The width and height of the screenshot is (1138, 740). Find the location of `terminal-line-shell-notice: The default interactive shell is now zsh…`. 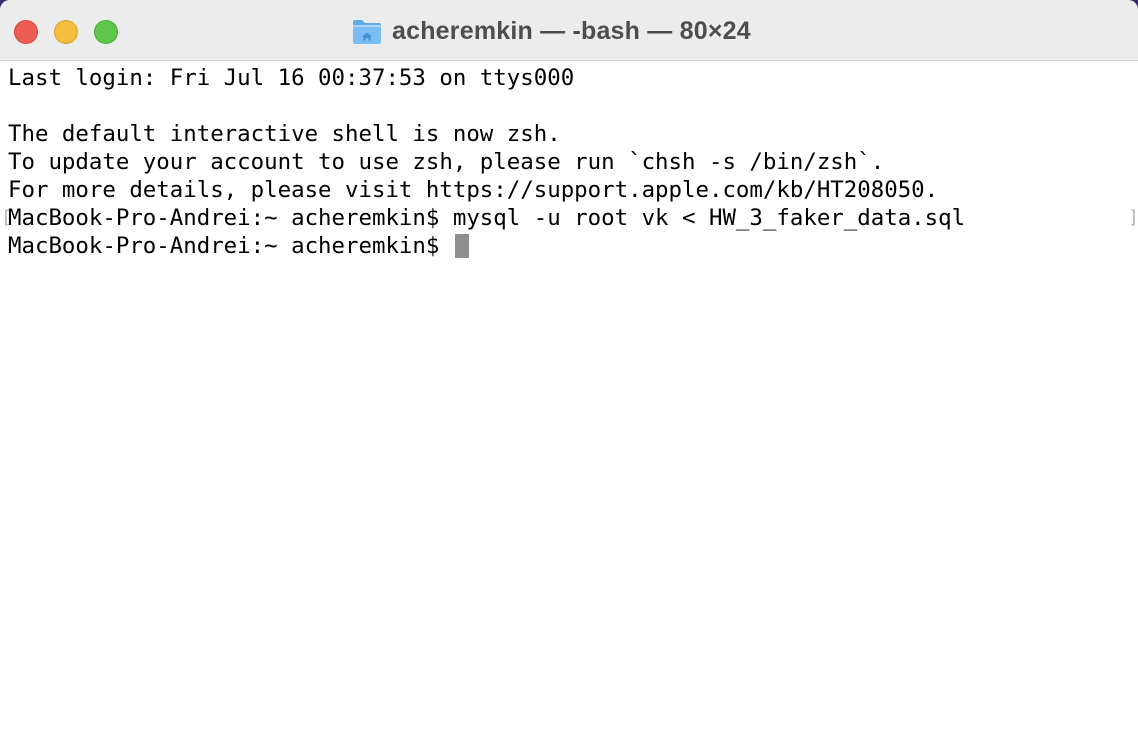

terminal-line-shell-notice: The default interactive shell is now zsh… is located at coordinates (284, 134).